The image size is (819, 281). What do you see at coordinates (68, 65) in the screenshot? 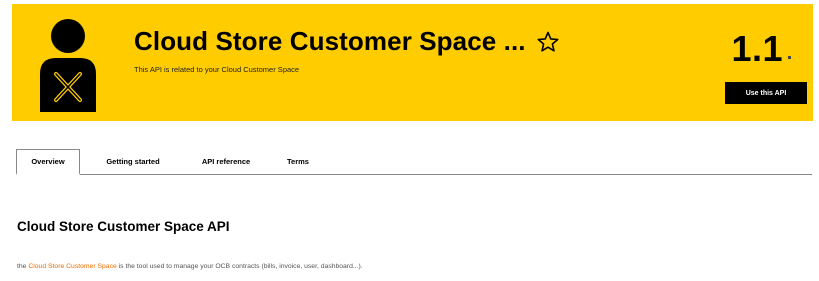
I see `developer-avatar-icon` at bounding box center [68, 65].